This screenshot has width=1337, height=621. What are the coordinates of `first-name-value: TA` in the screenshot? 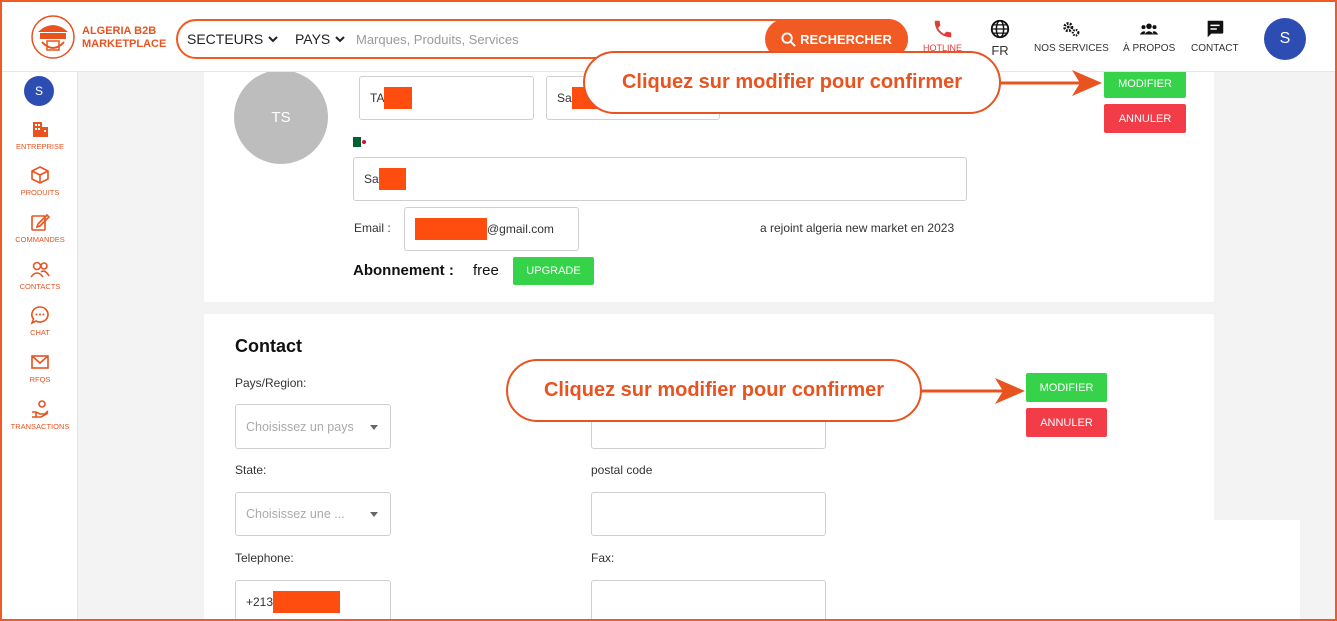 It's located at (377, 98).